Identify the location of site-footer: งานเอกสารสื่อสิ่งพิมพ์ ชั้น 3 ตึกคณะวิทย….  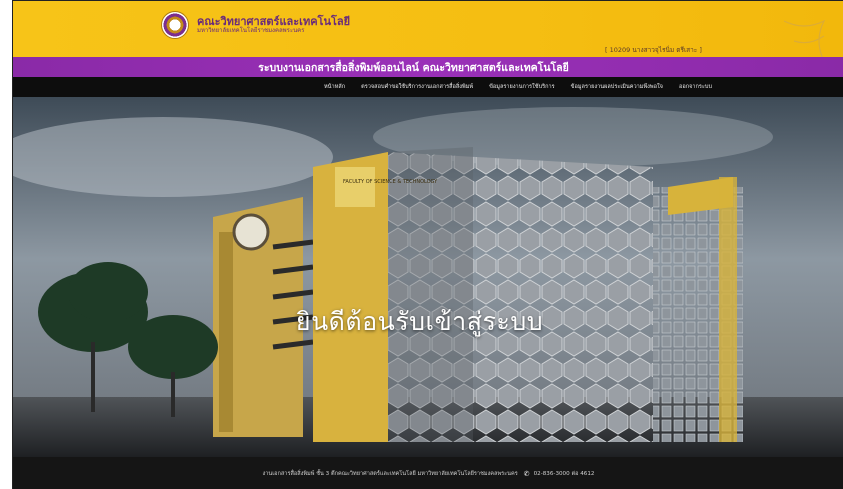
(428, 473).